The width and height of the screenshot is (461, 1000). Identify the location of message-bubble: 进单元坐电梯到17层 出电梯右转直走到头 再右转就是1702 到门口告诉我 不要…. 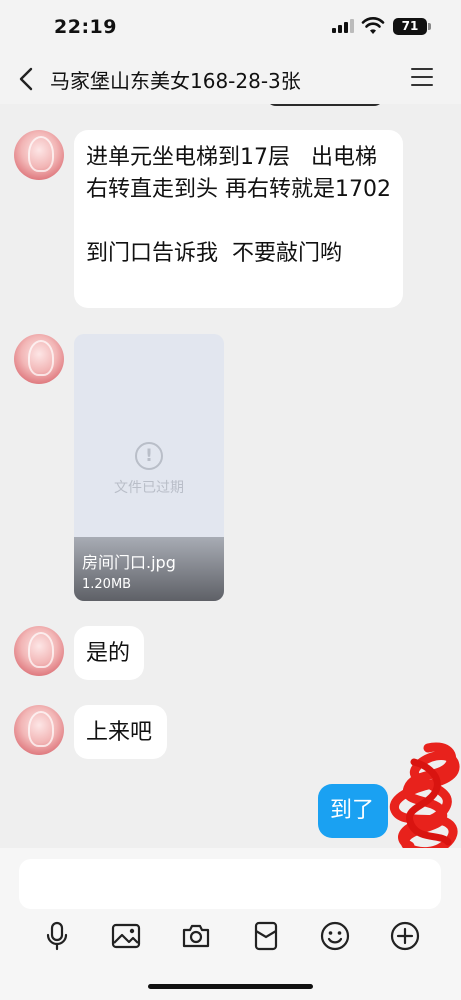
(238, 219).